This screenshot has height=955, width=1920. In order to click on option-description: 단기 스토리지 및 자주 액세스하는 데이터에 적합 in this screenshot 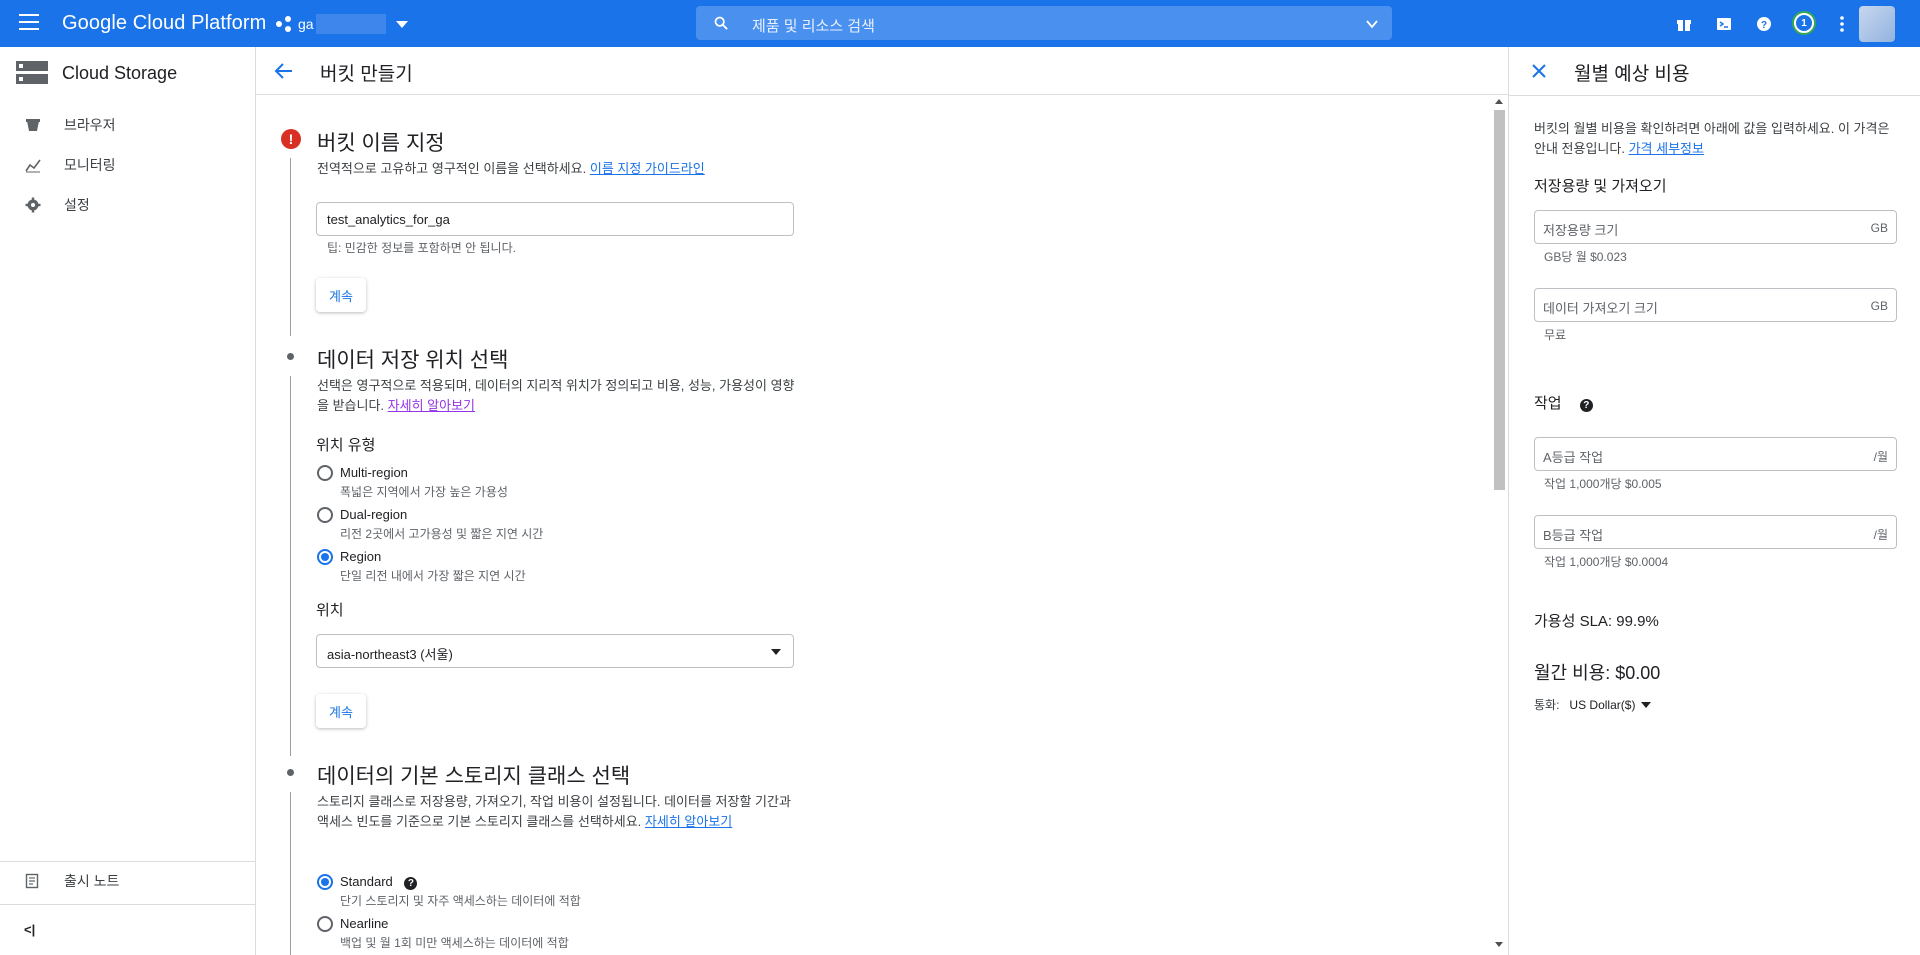, I will do `click(460, 901)`.